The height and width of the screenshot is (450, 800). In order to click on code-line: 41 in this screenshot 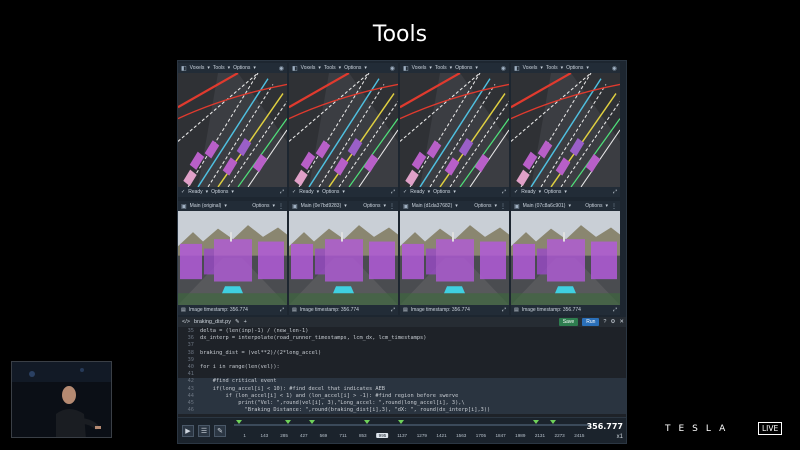, I will do `click(402, 374)`.